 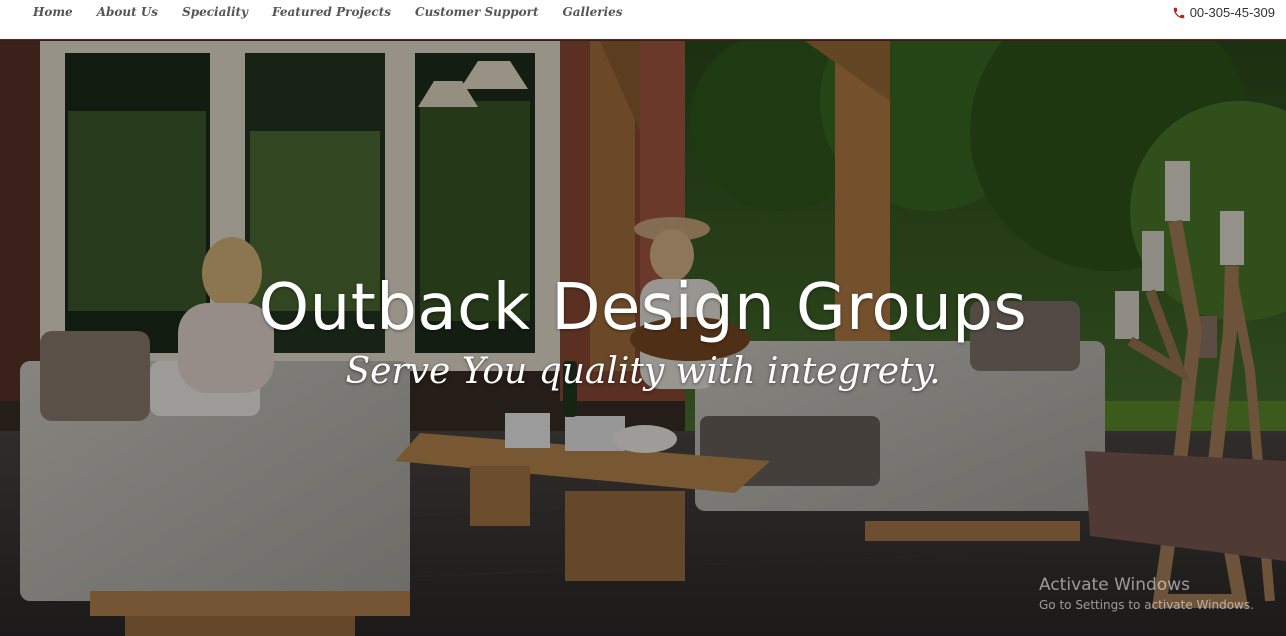 What do you see at coordinates (215, 12) in the screenshot?
I see `nav-speciality-link: Speciality` at bounding box center [215, 12].